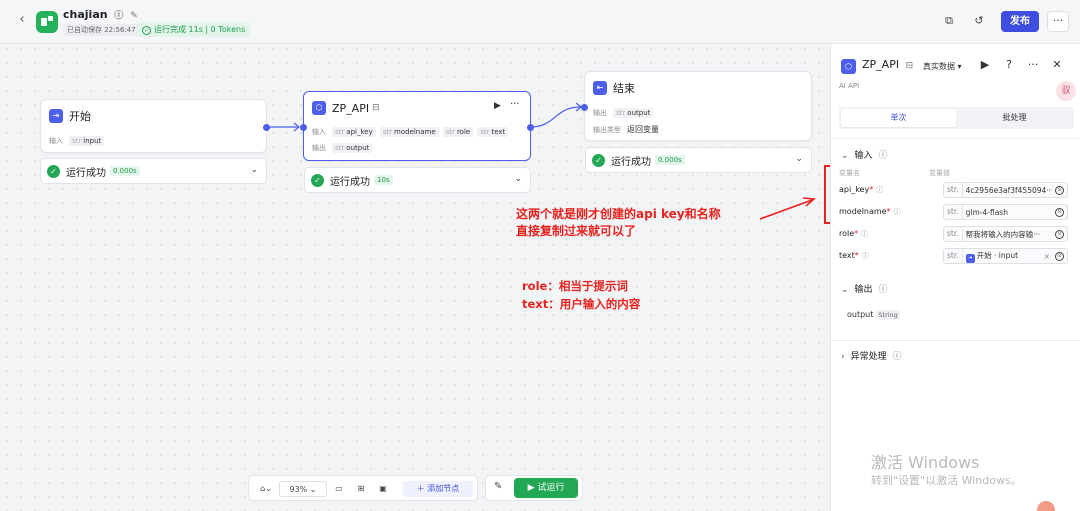 This screenshot has width=1080, height=511. What do you see at coordinates (266, 489) in the screenshot?
I see `mouse-mode-icon: ⌂⌄` at bounding box center [266, 489].